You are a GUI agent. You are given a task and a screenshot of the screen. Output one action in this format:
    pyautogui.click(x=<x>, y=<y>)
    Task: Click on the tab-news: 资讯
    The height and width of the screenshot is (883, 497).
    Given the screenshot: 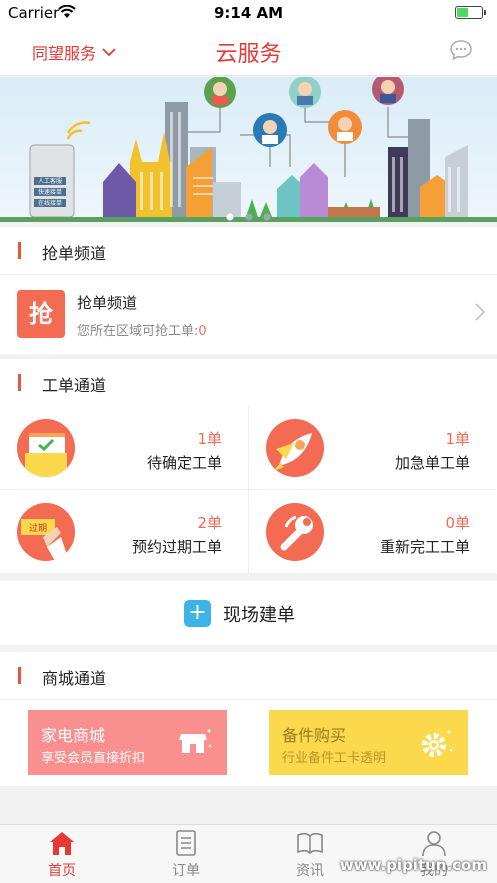 What is the action you would take?
    pyautogui.click(x=310, y=854)
    